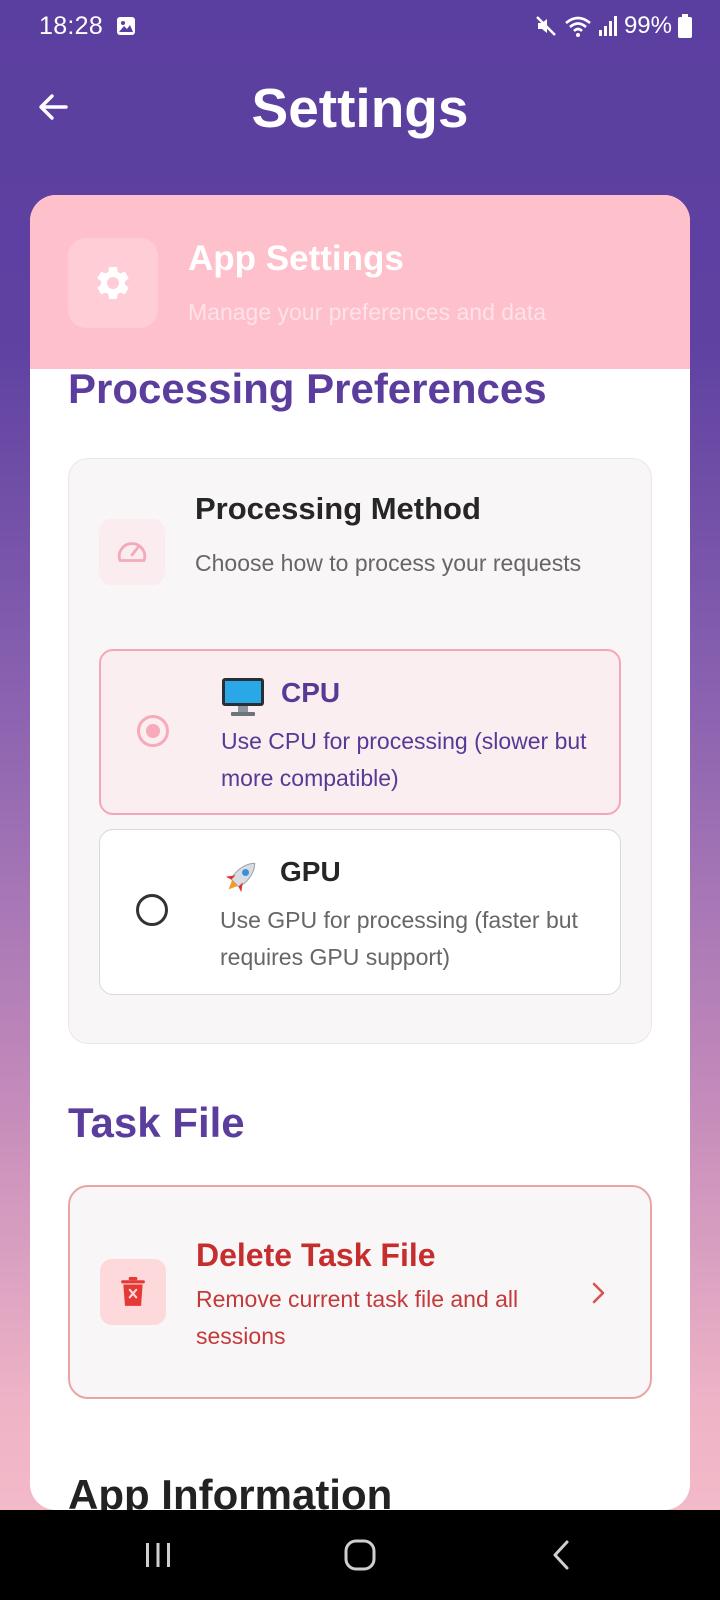 The image size is (720, 1600). I want to click on computer-icon, so click(243, 697).